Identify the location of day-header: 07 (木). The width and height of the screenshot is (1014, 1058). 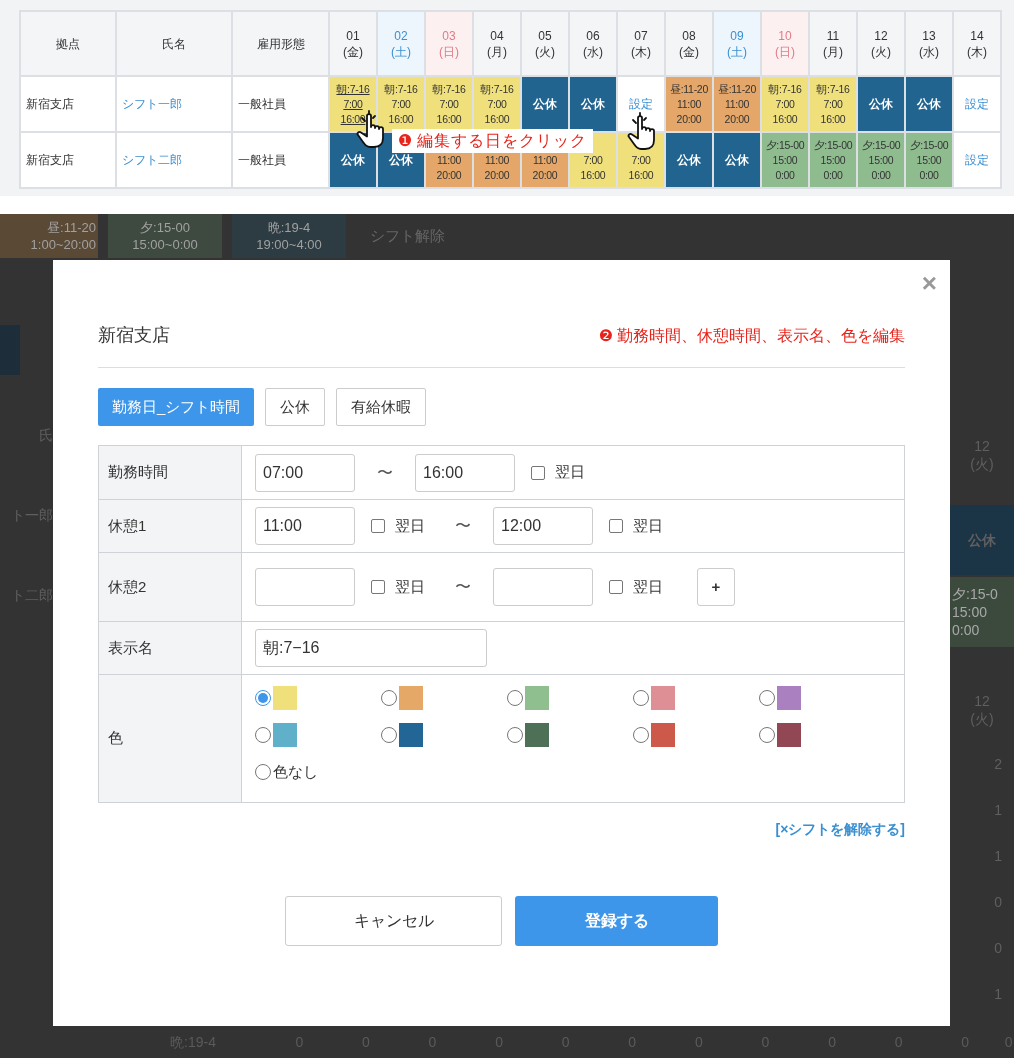
(641, 43).